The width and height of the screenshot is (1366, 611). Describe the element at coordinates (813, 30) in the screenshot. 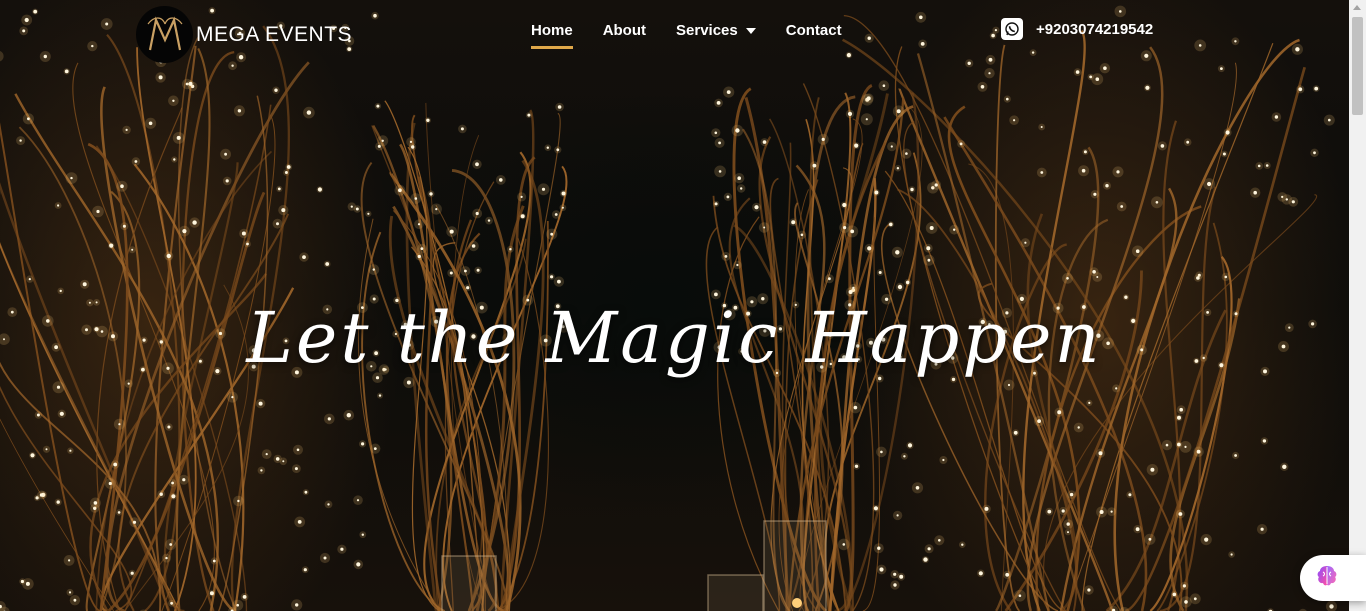

I see `nav-item-label: Contact` at that location.